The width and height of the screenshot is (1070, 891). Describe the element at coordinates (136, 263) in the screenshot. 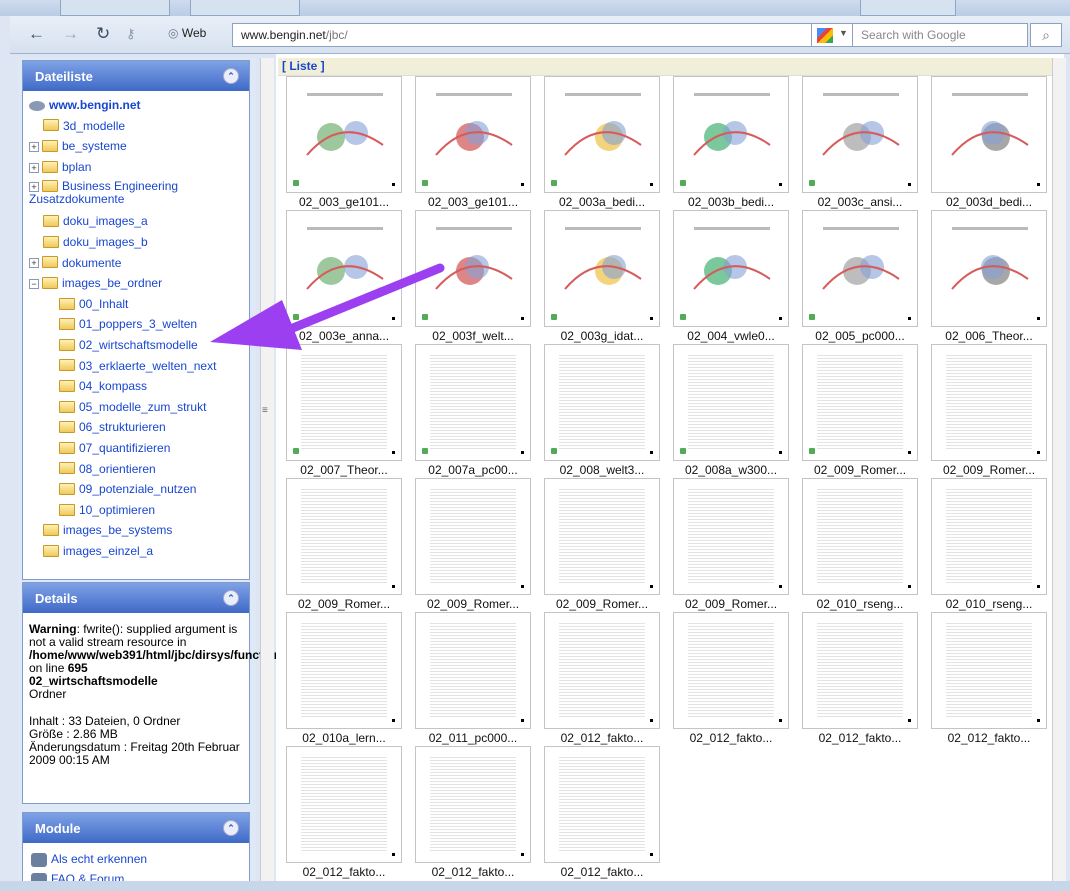

I see `tree-folder: + dokumente` at that location.